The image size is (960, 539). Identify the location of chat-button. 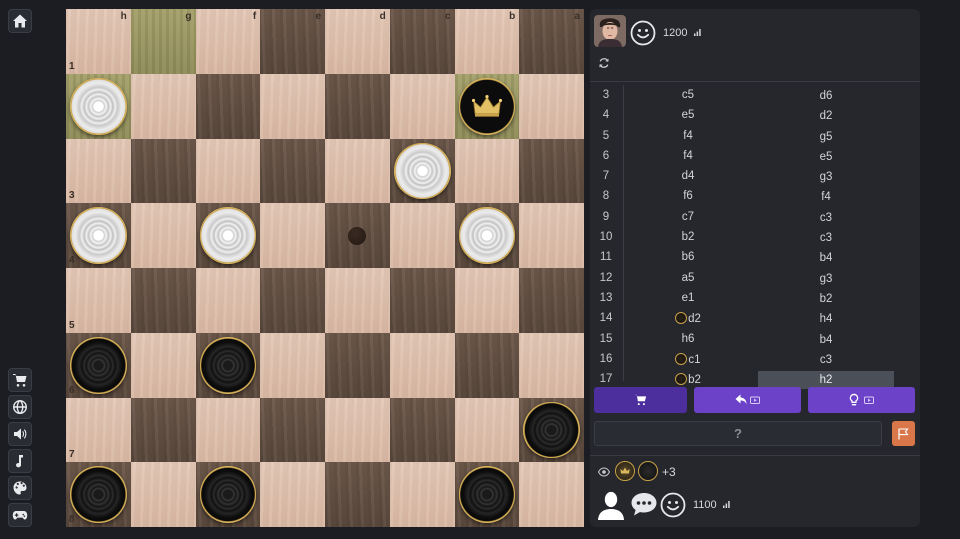
(644, 504).